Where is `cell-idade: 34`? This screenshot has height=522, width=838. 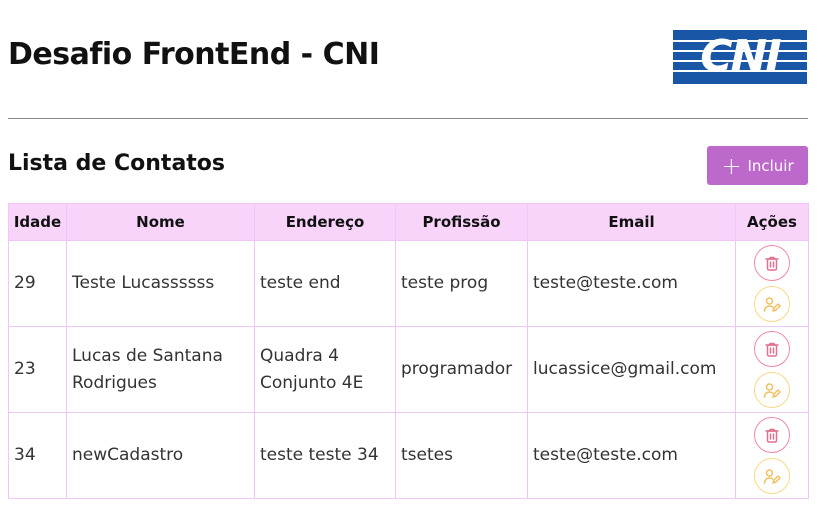
cell-idade: 34 is located at coordinates (37, 455).